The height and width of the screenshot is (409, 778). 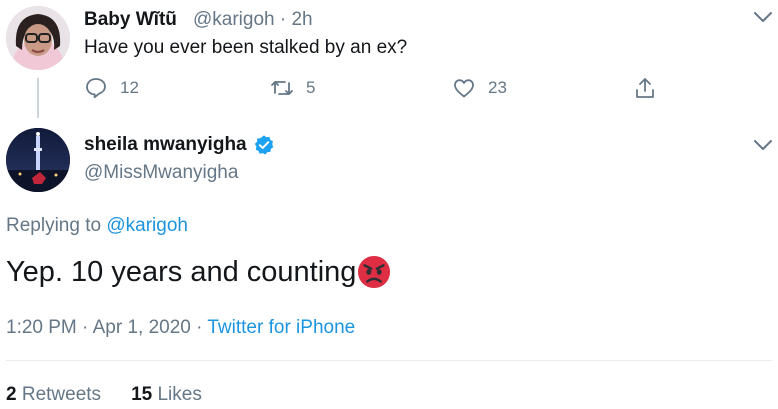 What do you see at coordinates (147, 225) in the screenshot?
I see `replying-mention-link: @karigoh` at bounding box center [147, 225].